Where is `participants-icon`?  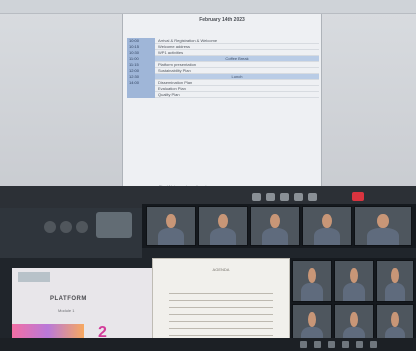 participants-icon is located at coordinates (312, 197).